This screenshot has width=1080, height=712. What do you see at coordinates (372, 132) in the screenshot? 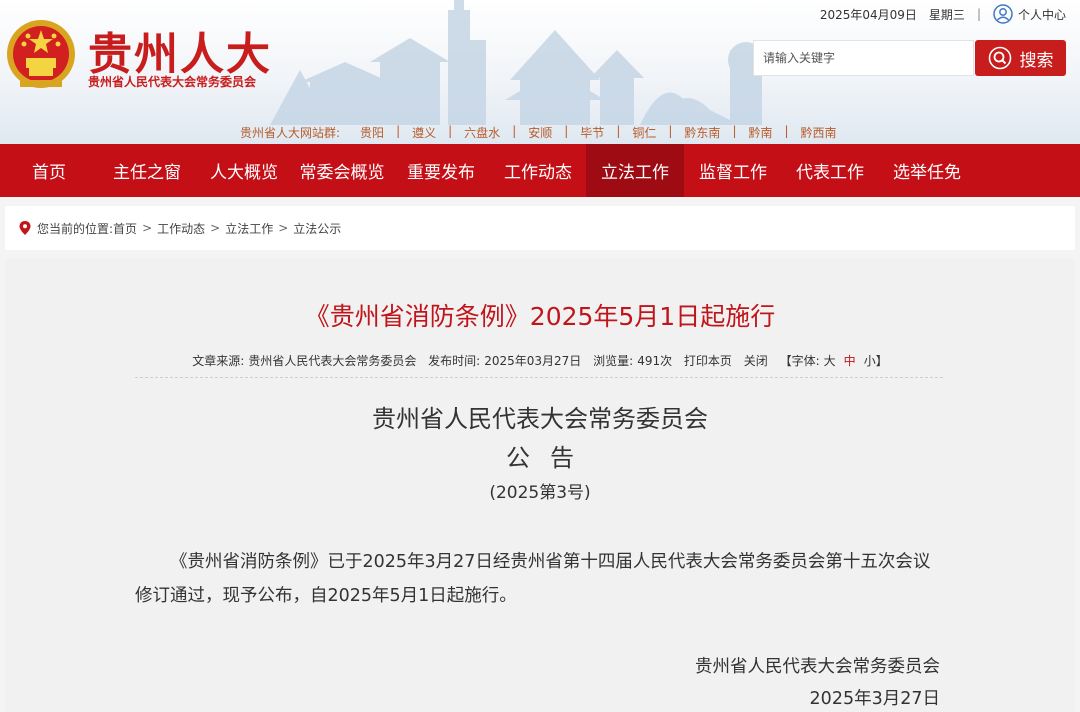
I see `site-link-guiyang: 贵阳` at bounding box center [372, 132].